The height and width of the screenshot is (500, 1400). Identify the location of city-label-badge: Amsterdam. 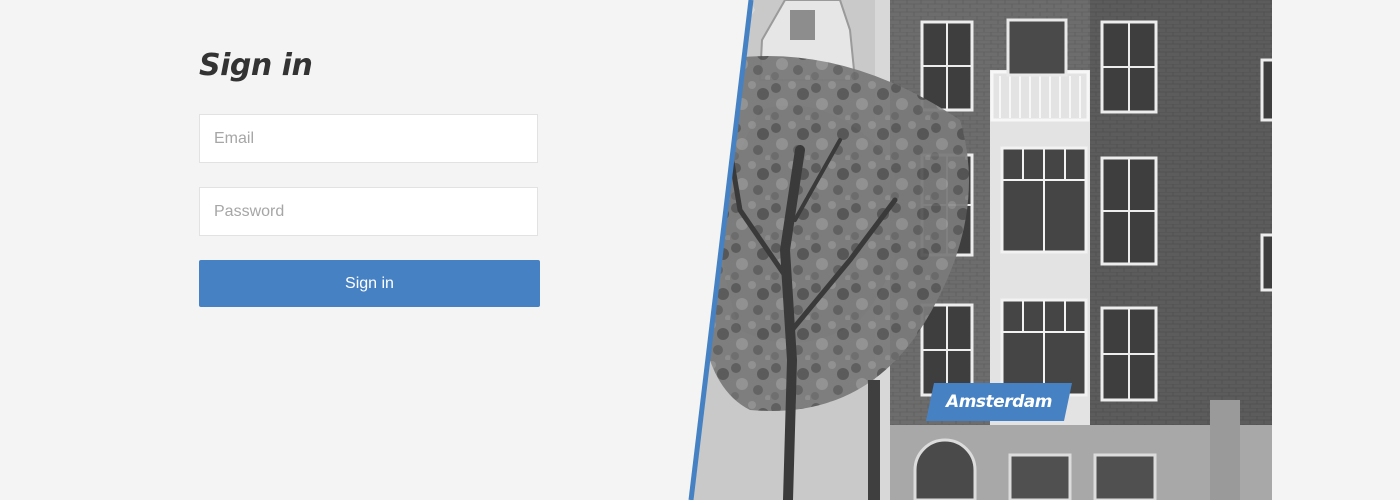
(999, 402).